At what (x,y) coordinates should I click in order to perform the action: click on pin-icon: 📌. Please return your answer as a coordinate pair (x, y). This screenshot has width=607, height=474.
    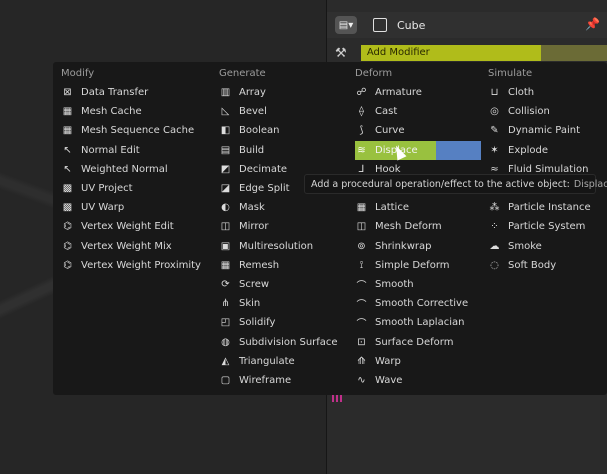
    Looking at the image, I should click on (592, 24).